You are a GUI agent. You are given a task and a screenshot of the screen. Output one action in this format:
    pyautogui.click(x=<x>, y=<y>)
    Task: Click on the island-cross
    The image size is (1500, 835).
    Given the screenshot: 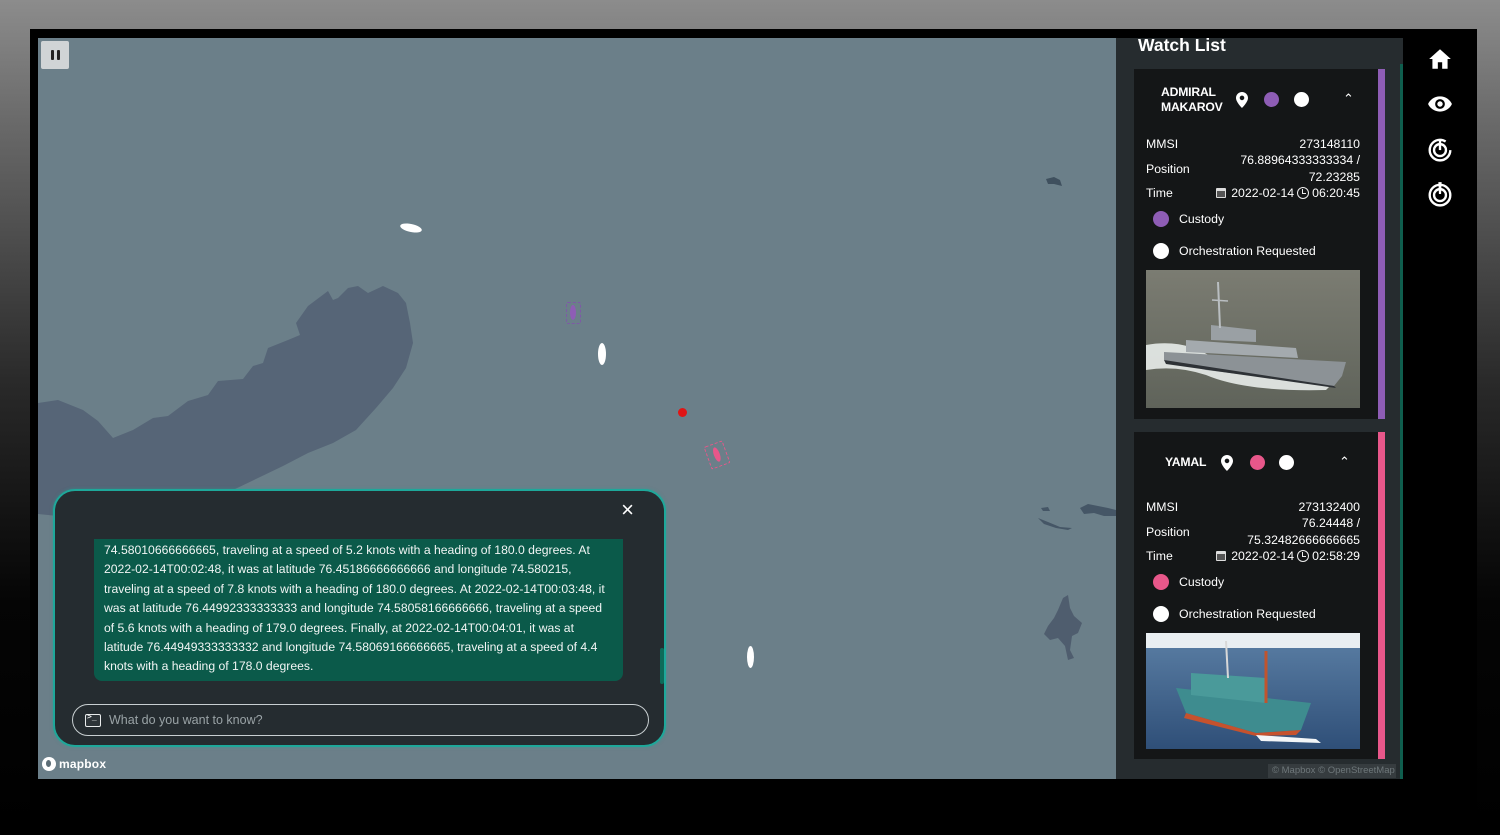 What is the action you would take?
    pyautogui.click(x=1063, y=627)
    